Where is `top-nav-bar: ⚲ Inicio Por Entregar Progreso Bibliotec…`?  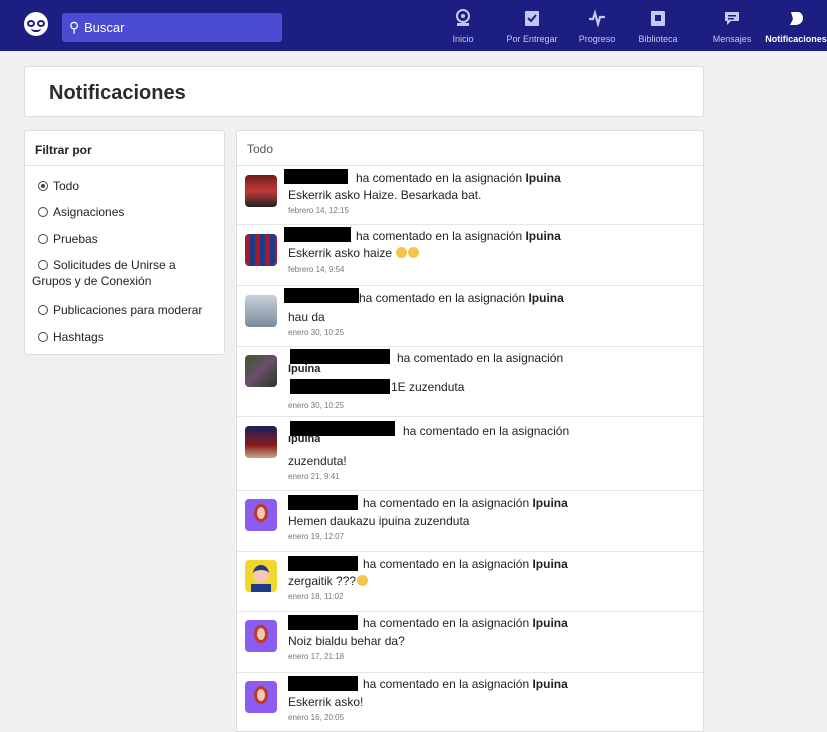 top-nav-bar: ⚲ Inicio Por Entregar Progreso Bibliotec… is located at coordinates (413, 25).